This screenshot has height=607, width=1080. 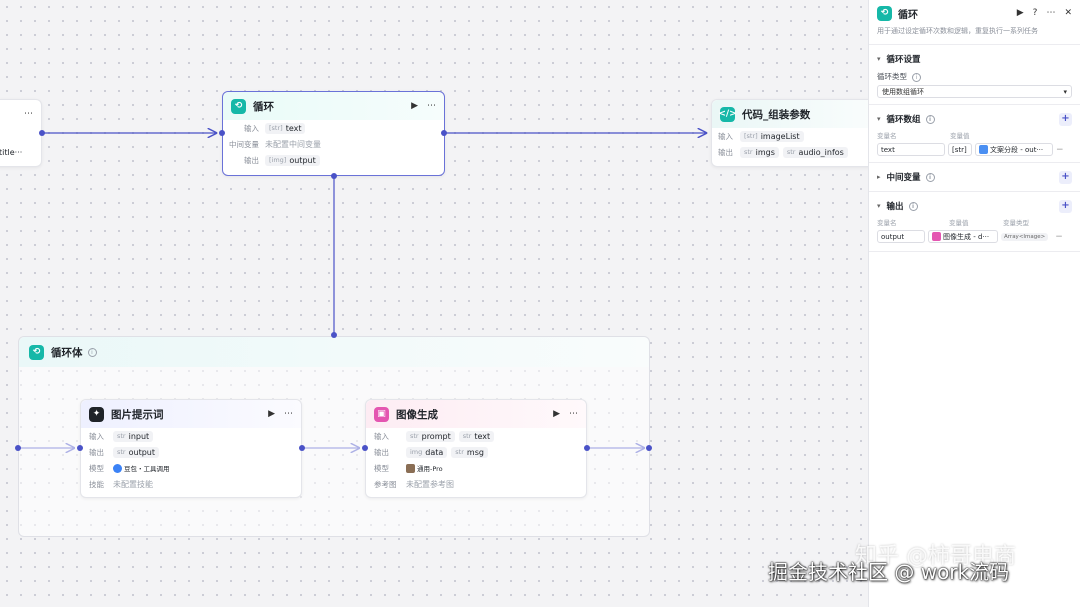 I want to click on model-chip: 豆包・工具调用, so click(x=141, y=468).